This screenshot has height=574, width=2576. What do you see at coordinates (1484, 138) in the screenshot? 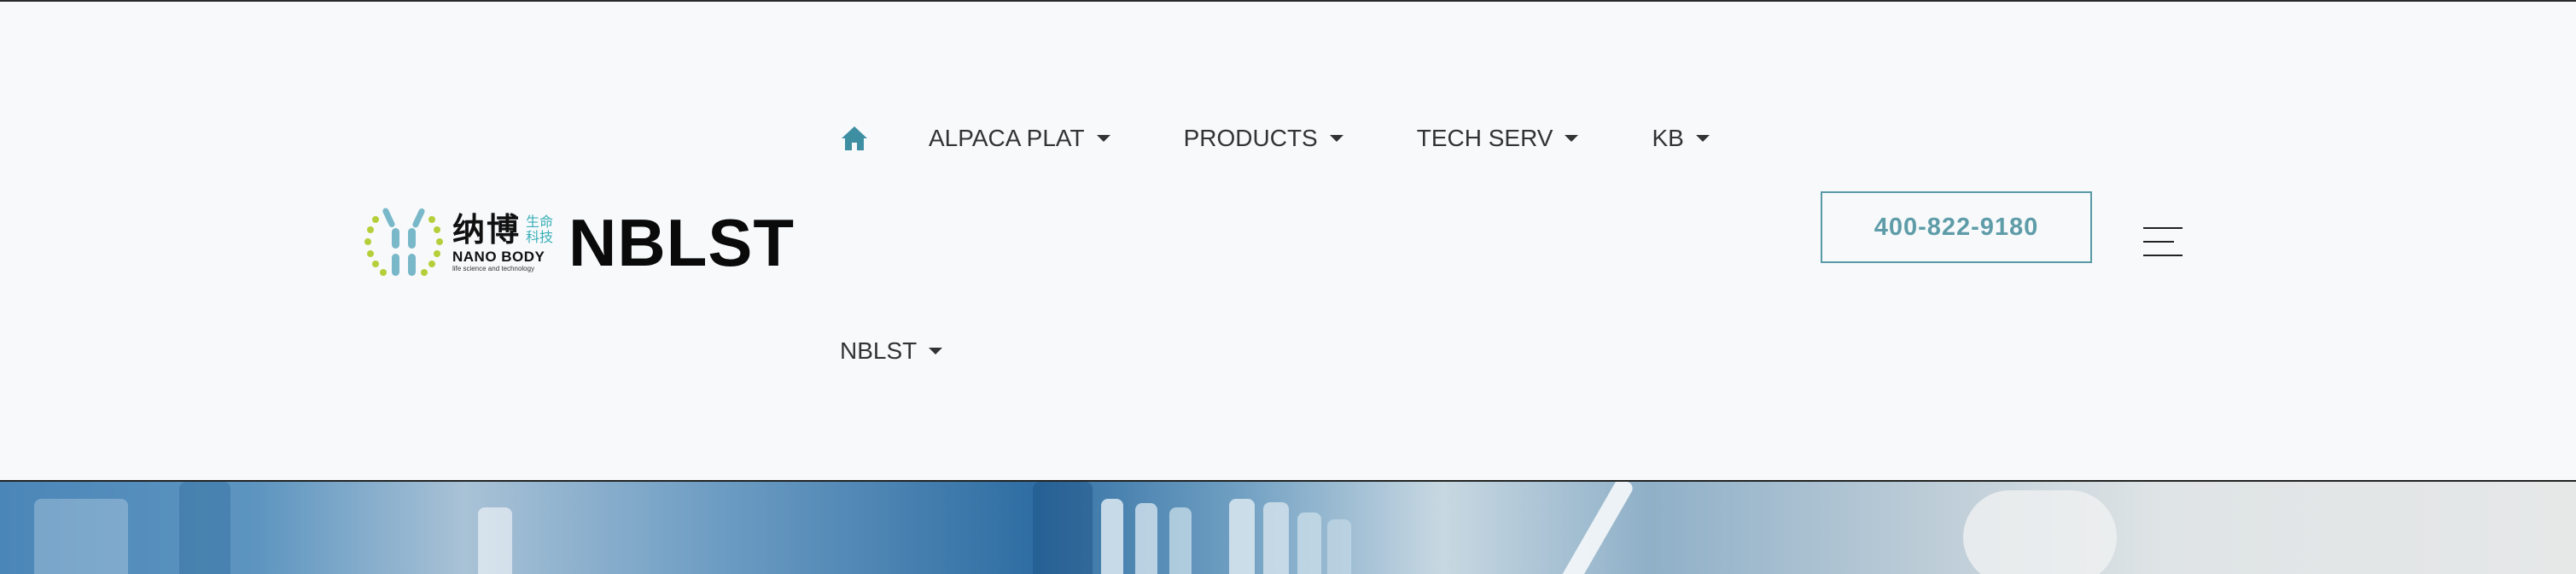
I see `nav-item-label: TECH SERV` at bounding box center [1484, 138].